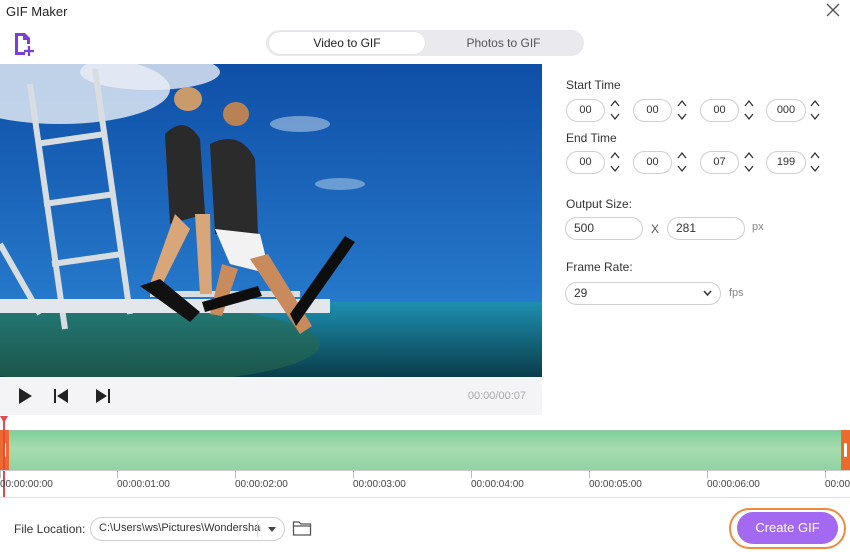  What do you see at coordinates (652, 162) in the screenshot?
I see `end-minutes-field: 00` at bounding box center [652, 162].